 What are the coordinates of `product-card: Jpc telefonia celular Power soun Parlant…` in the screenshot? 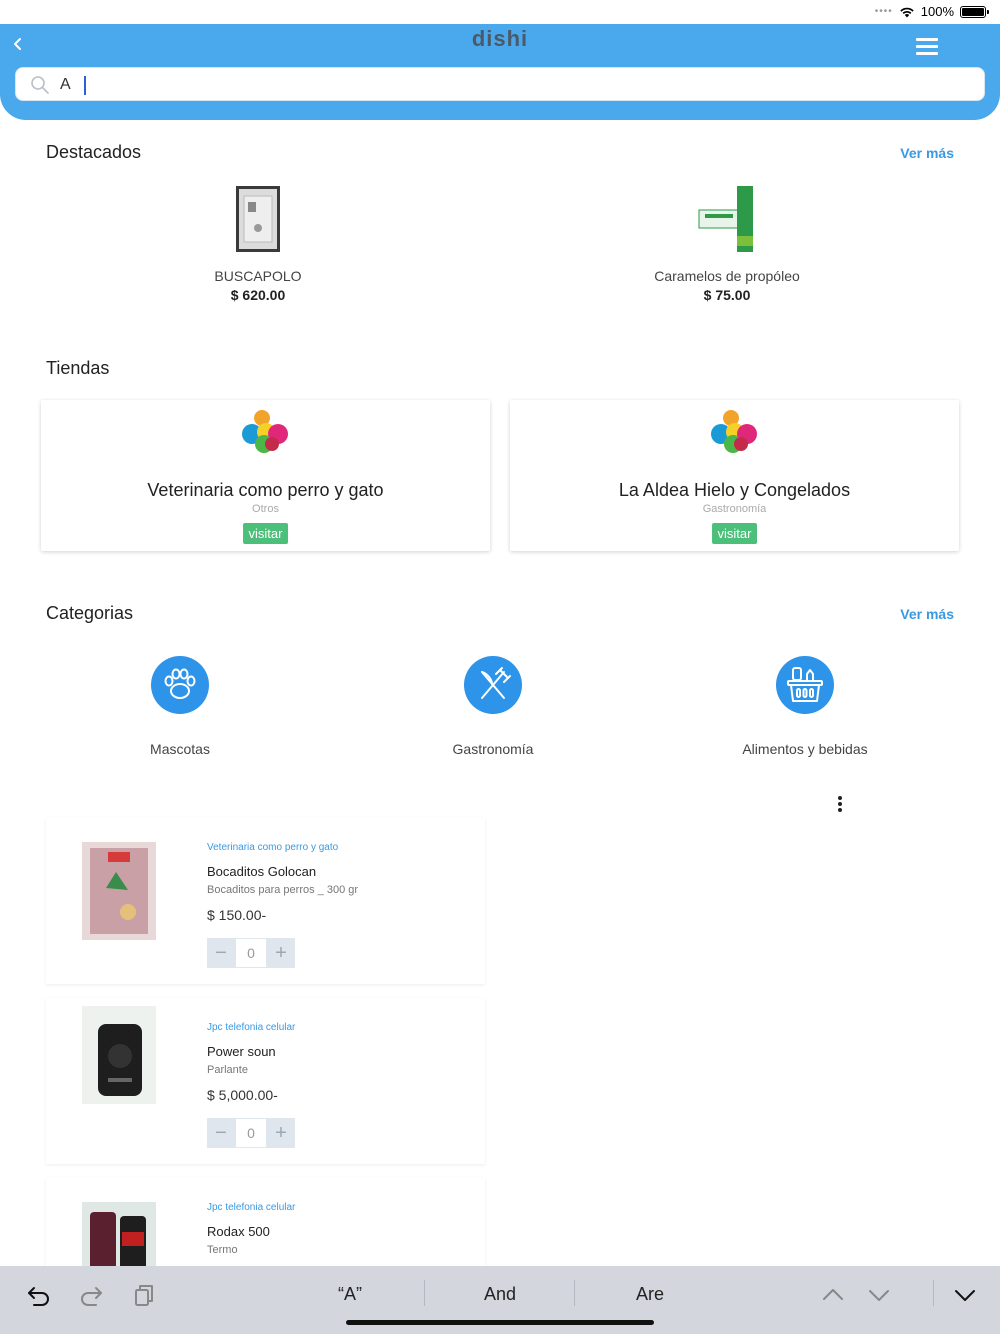 It's located at (265, 1081).